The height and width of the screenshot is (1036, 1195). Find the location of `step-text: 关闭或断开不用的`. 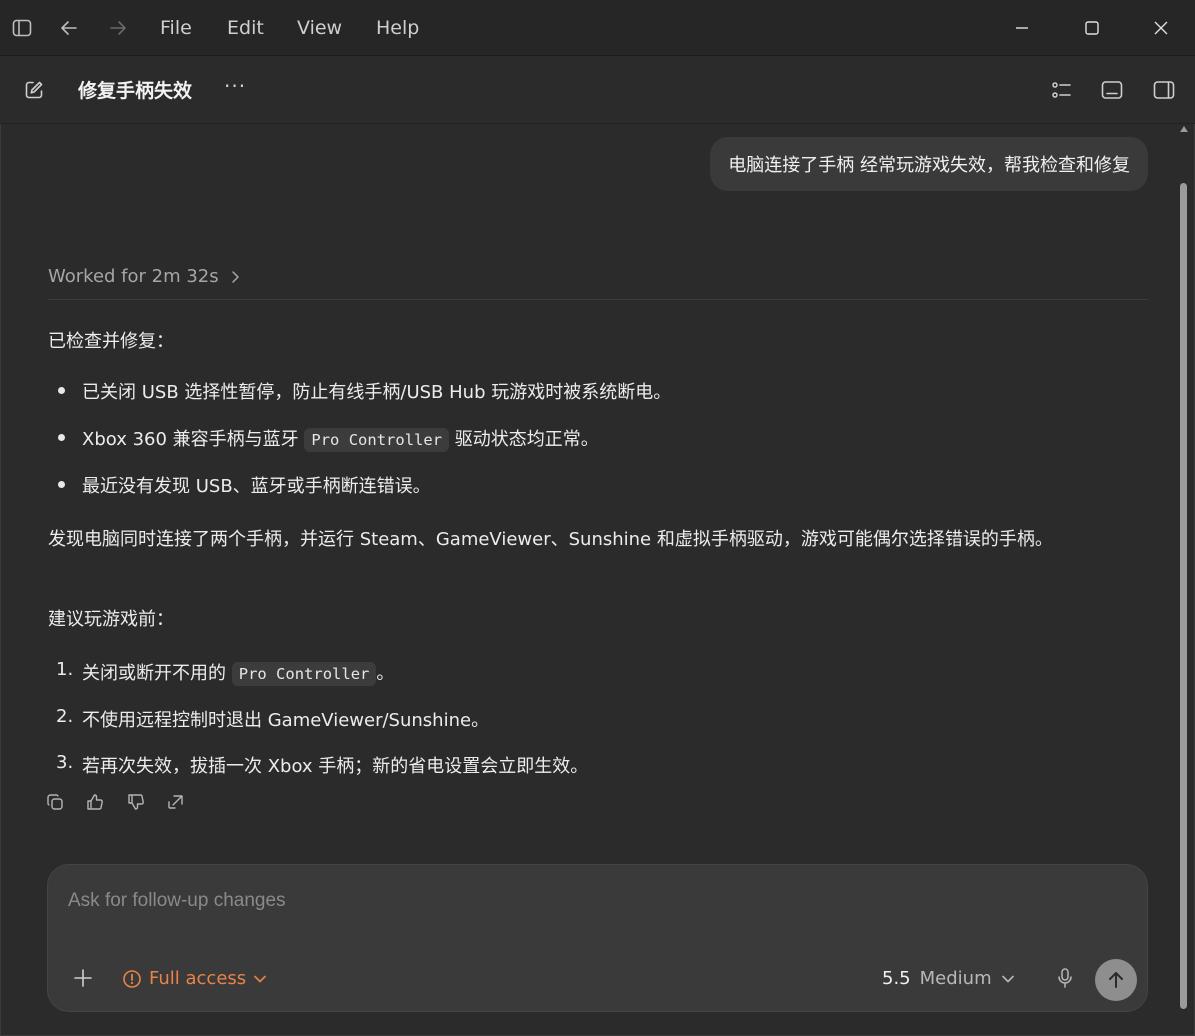

step-text: 关闭或断开不用的 is located at coordinates (157, 673).